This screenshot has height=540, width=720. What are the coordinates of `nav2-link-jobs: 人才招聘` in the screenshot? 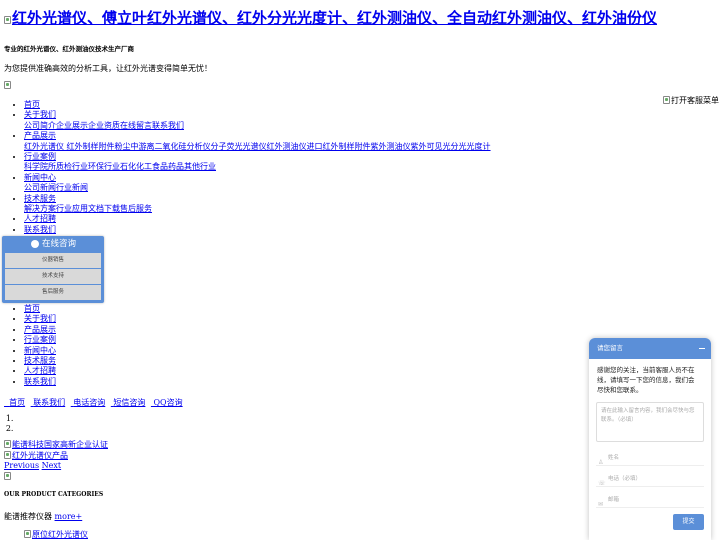 It's located at (40, 370).